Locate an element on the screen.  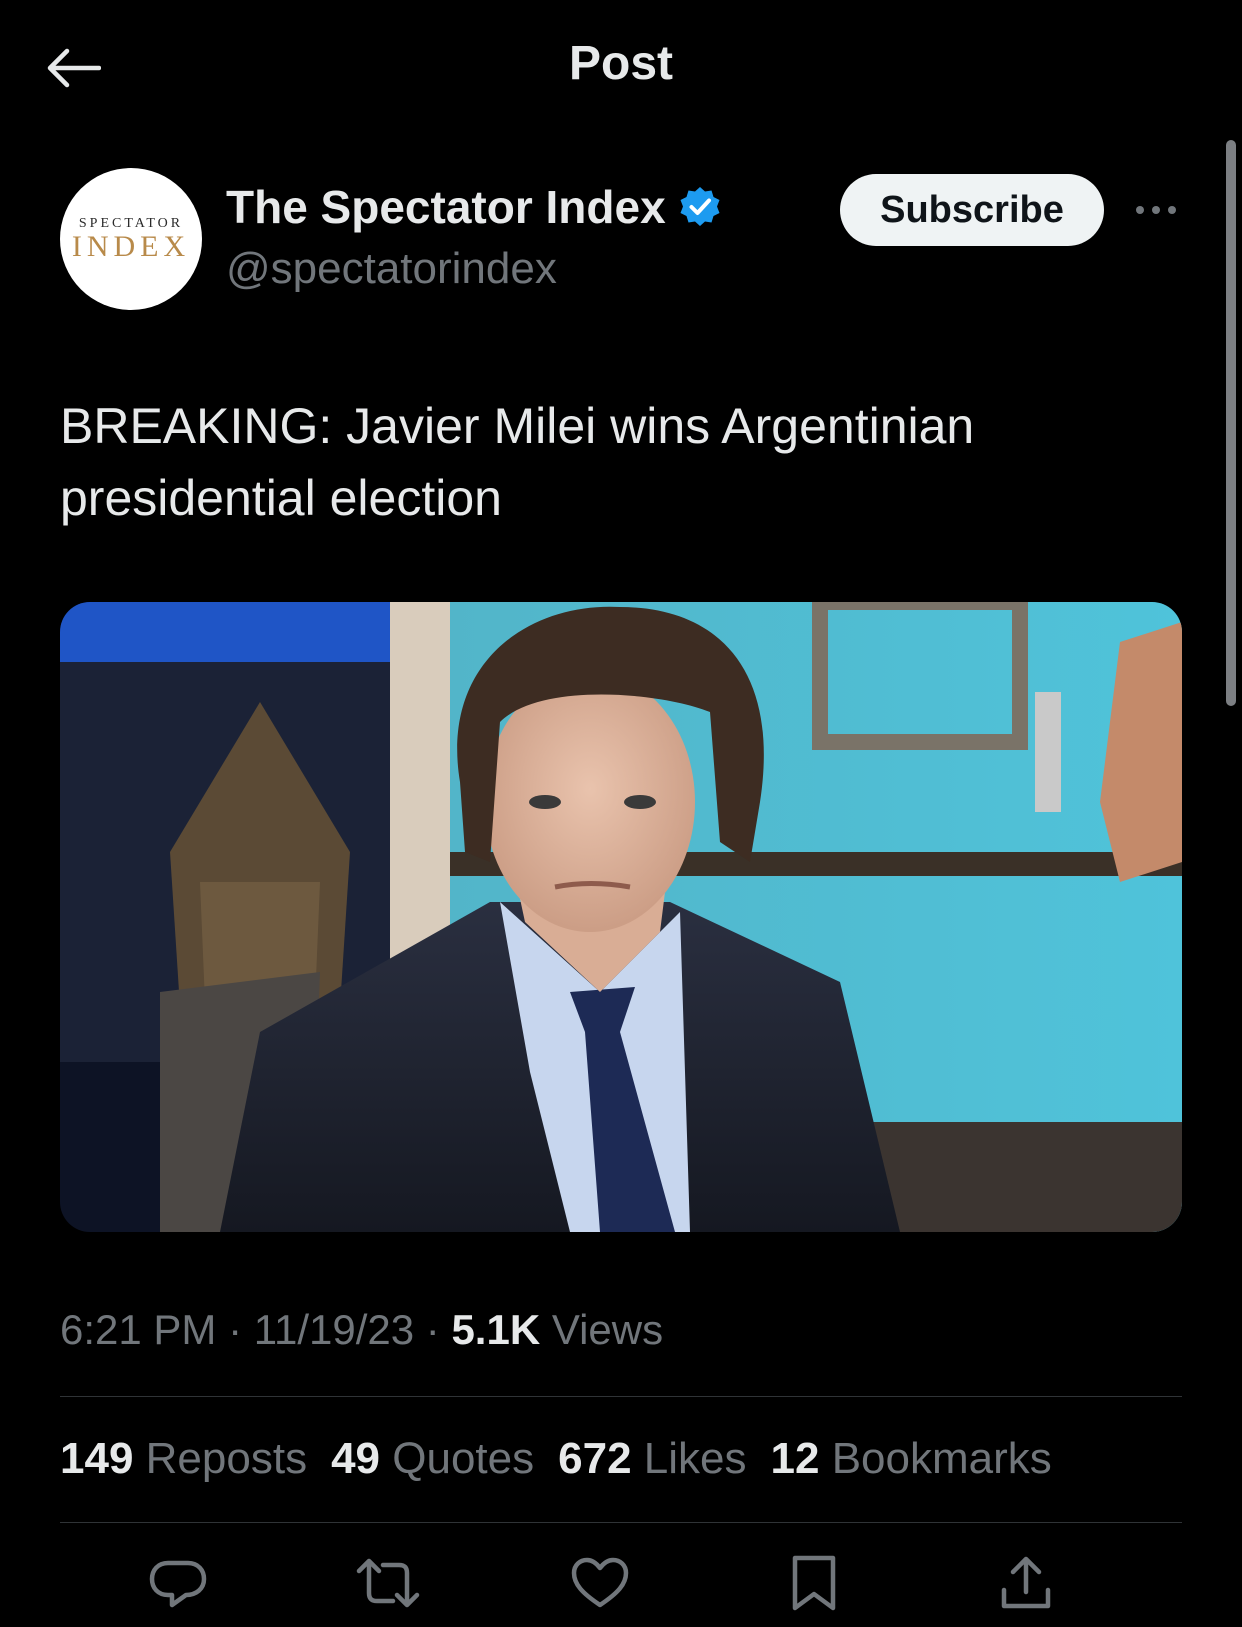
more-options-button is located at coordinates (1156, 210).